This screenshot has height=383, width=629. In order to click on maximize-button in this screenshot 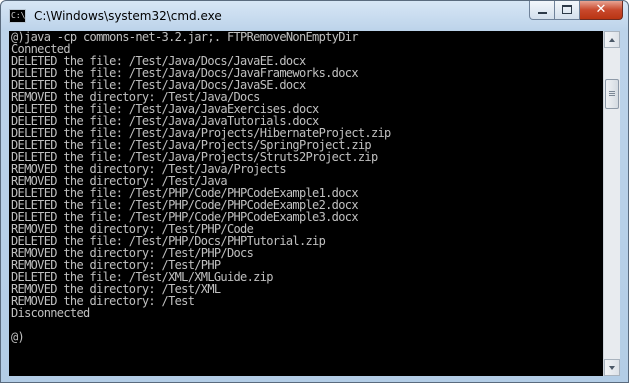, I will do `click(567, 10)`.